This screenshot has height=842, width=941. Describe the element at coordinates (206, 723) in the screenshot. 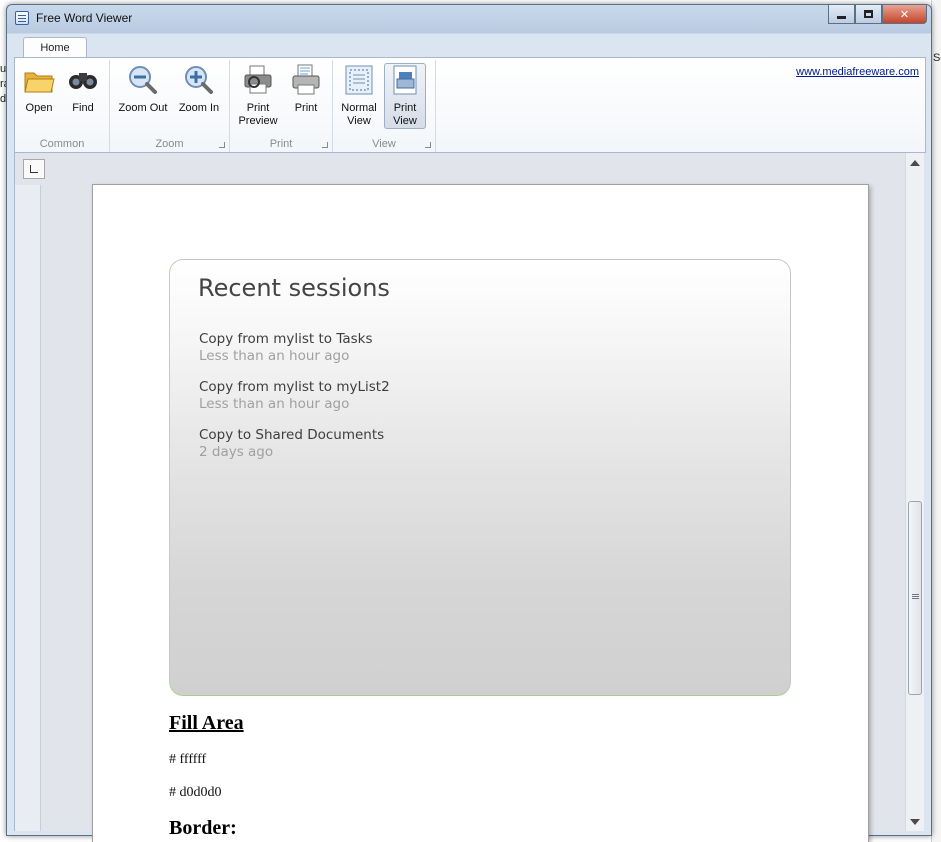

I see `fill-area-heading: Fill Area` at that location.